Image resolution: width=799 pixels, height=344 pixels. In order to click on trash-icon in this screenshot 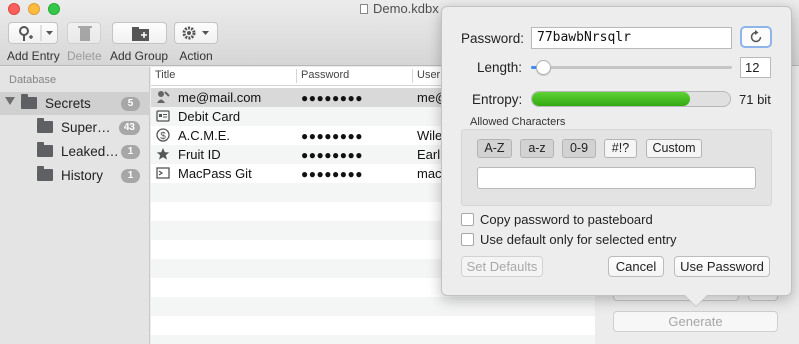, I will do `click(85, 33)`.